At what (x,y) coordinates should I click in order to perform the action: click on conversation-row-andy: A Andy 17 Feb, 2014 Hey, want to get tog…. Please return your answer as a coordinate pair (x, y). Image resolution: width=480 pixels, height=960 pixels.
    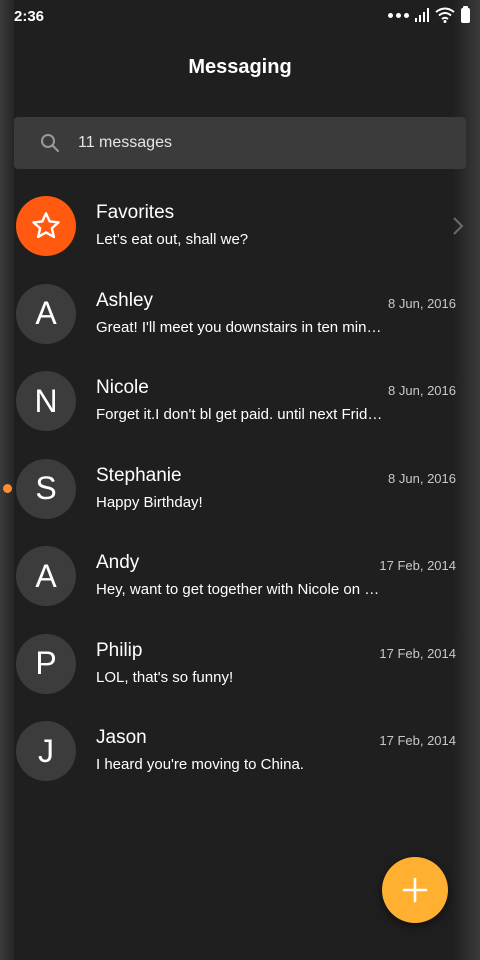
    Looking at the image, I should click on (240, 576).